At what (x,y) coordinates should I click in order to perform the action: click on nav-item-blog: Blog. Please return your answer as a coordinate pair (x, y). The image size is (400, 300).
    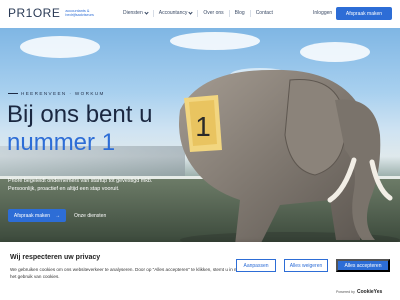
    Looking at the image, I should click on (240, 13).